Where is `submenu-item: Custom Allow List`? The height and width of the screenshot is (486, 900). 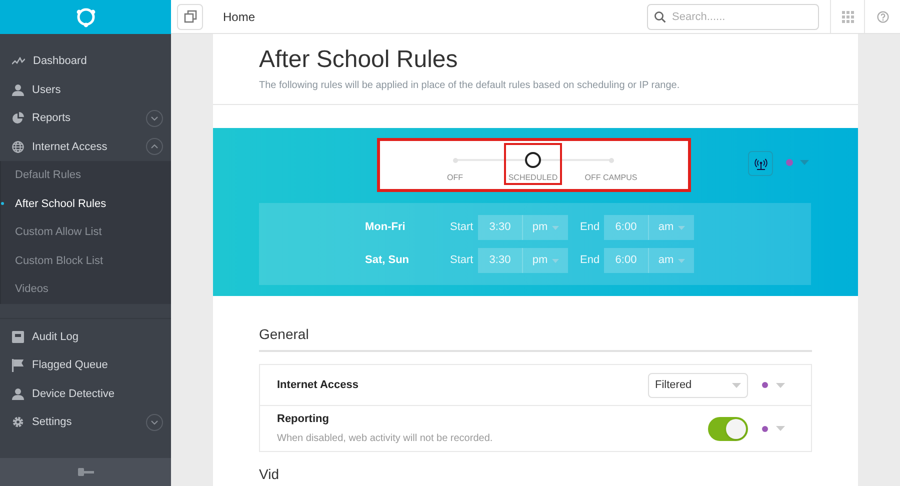
submenu-item: Custom Allow List is located at coordinates (86, 232).